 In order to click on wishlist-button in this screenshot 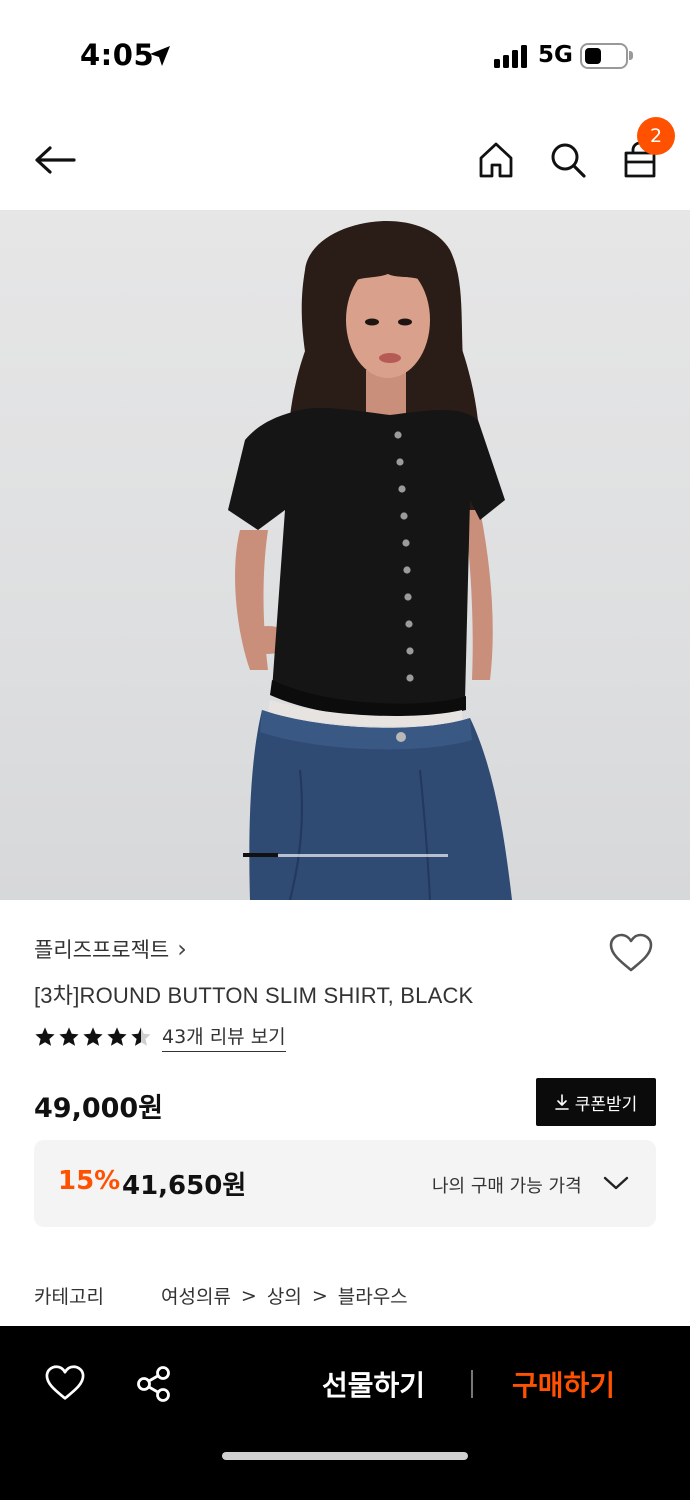, I will do `click(632, 954)`.